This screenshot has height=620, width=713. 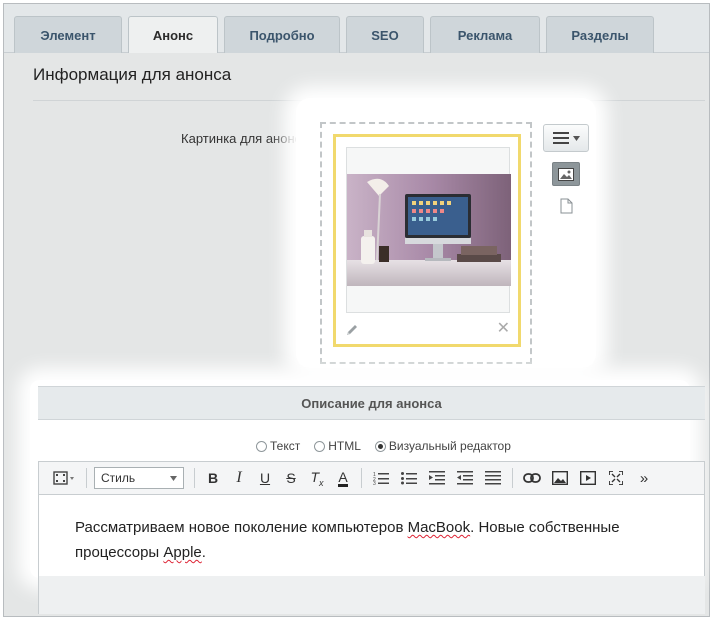 I want to click on font-color-button: A, so click(x=343, y=478).